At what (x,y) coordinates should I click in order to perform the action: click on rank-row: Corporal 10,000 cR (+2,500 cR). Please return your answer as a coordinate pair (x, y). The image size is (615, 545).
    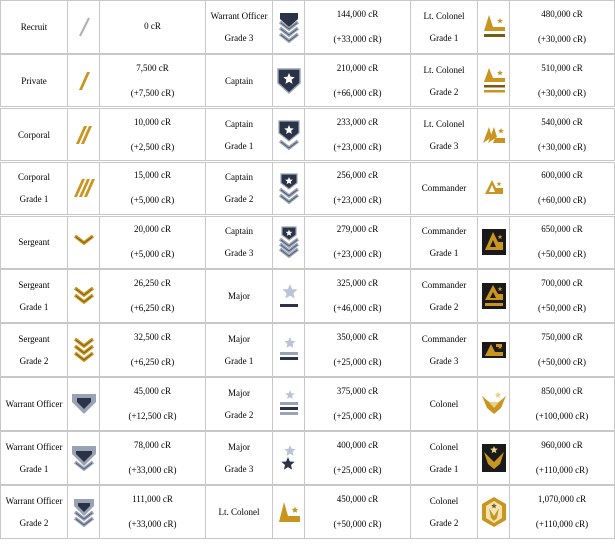
    Looking at the image, I should click on (103, 134).